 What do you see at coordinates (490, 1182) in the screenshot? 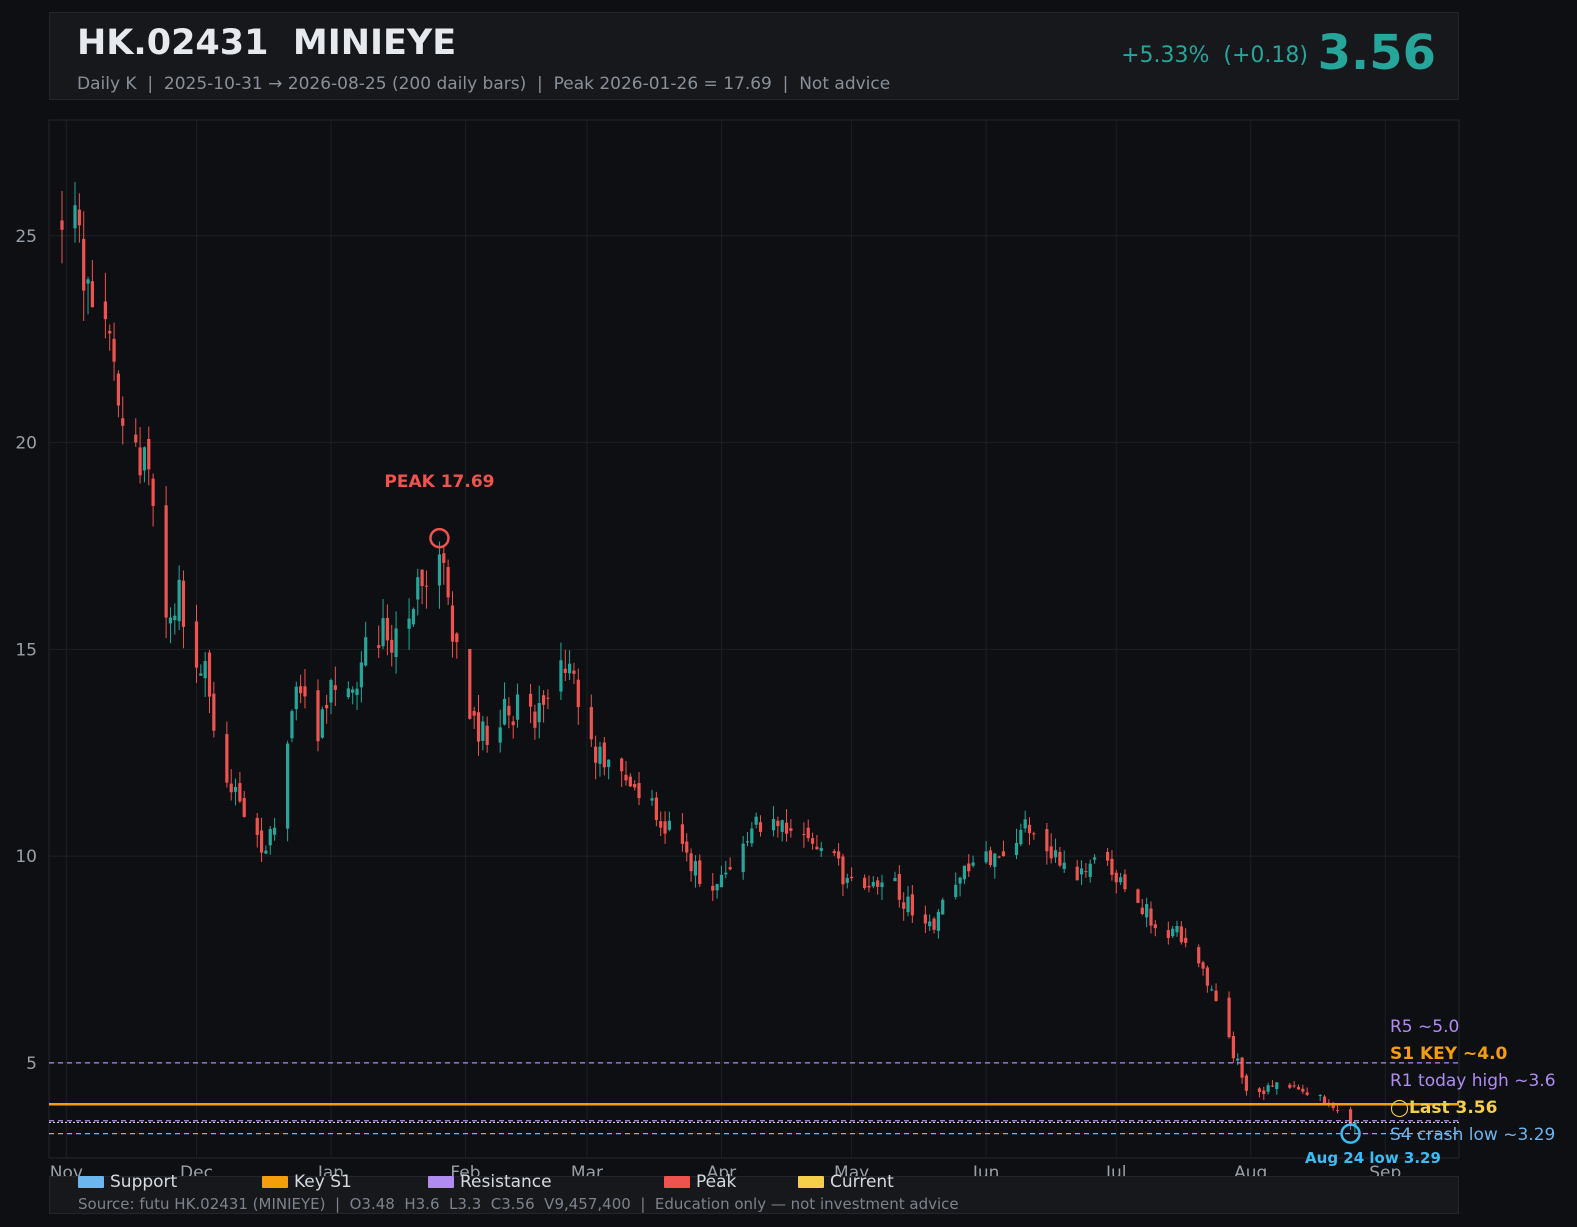
I see `legend-item: Resistance` at bounding box center [490, 1182].